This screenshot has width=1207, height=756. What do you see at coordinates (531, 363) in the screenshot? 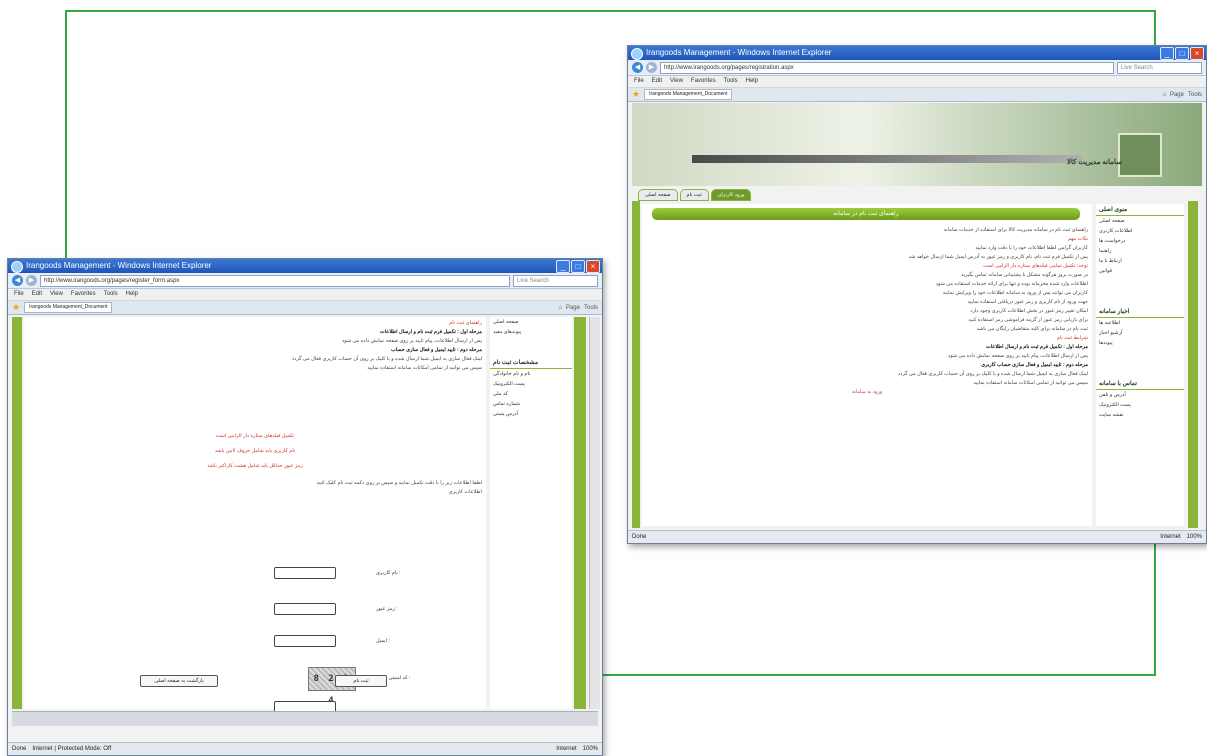
I see `sidebar-heading: مشخصات ثبت نام` at bounding box center [531, 363].